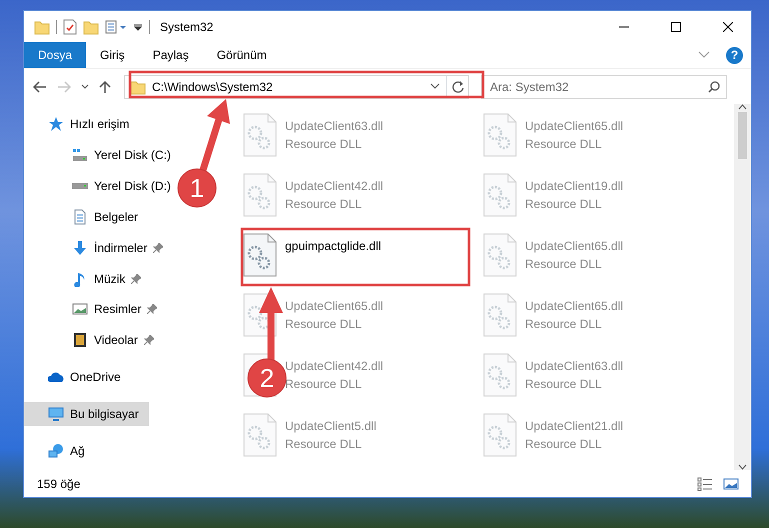 The height and width of the screenshot is (528, 769). I want to click on arrow-right-icon, so click(64, 86).